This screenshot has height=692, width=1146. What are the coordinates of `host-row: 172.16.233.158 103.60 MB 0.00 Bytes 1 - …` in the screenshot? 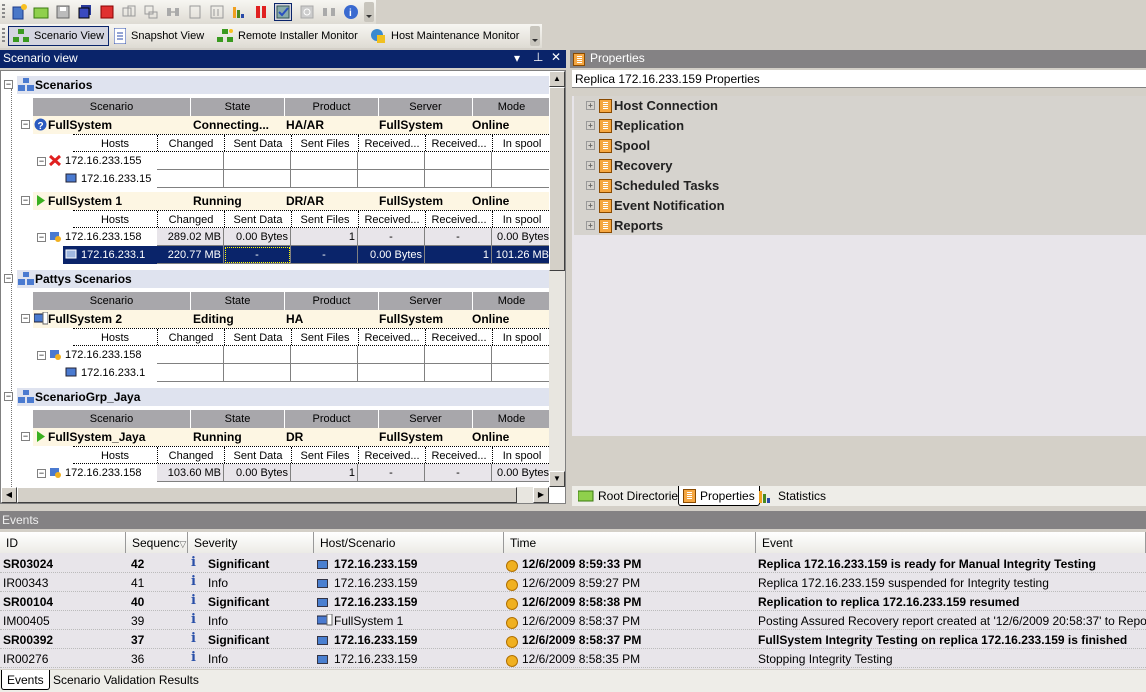 It's located at (299, 473).